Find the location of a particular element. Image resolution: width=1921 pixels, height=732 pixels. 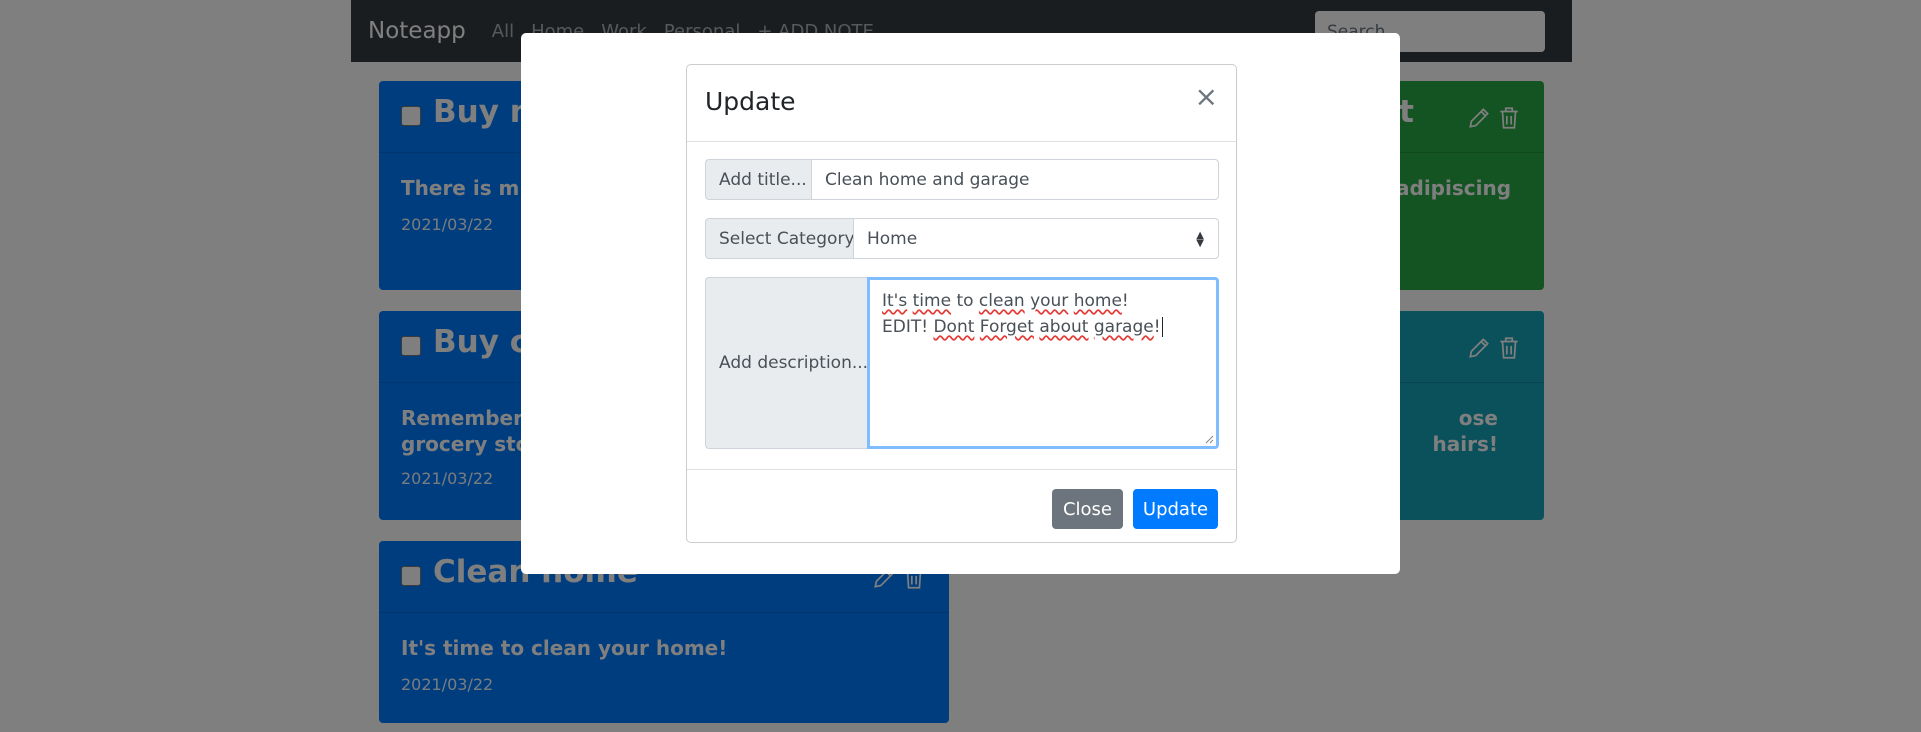

description-word: EDIT! is located at coordinates (908, 327).